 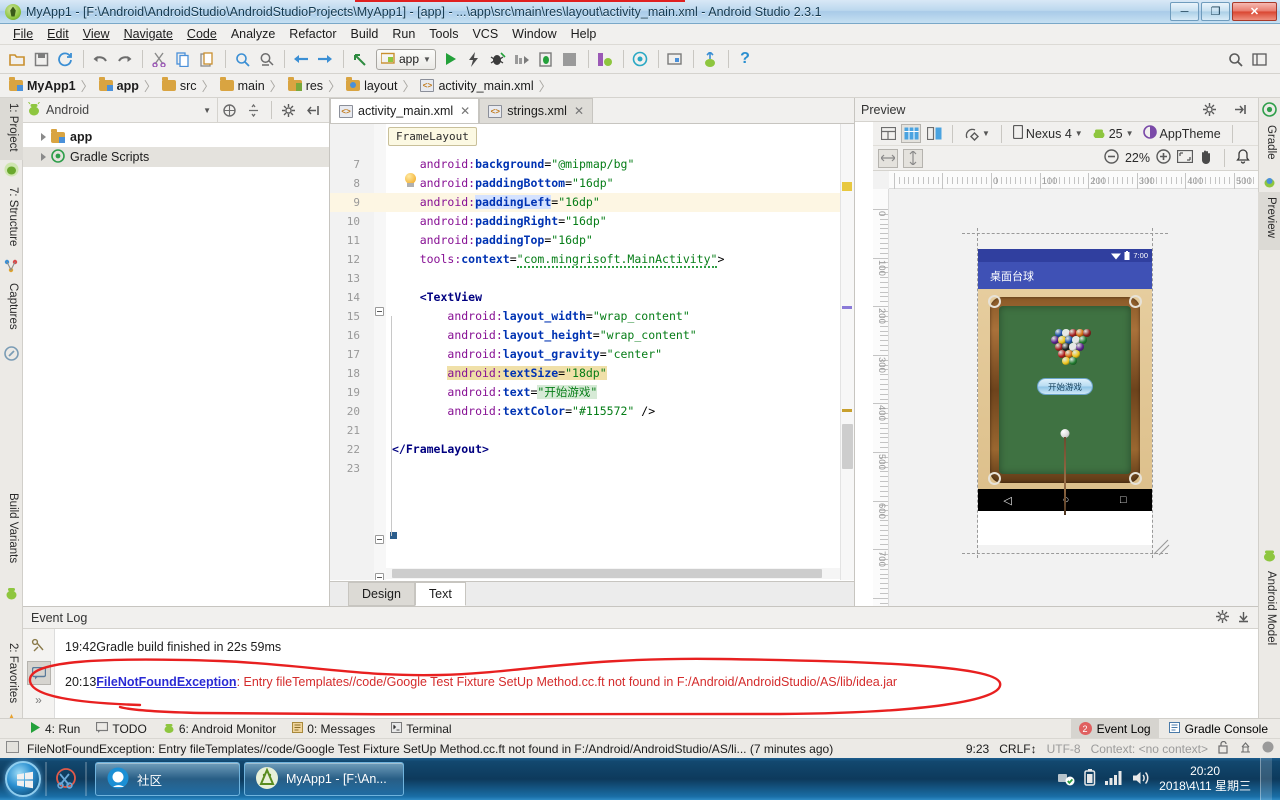 What do you see at coordinates (1065, 386) in the screenshot?
I see `start-game-button: 开始游戏` at bounding box center [1065, 386].